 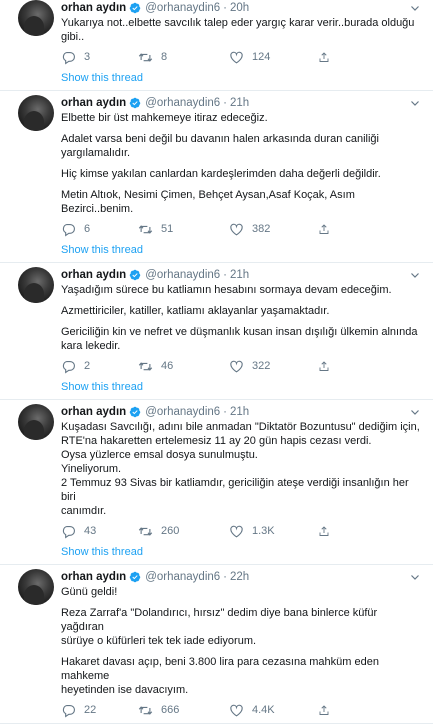 What do you see at coordinates (261, 57) in the screenshot?
I see `like-count: 124` at bounding box center [261, 57].